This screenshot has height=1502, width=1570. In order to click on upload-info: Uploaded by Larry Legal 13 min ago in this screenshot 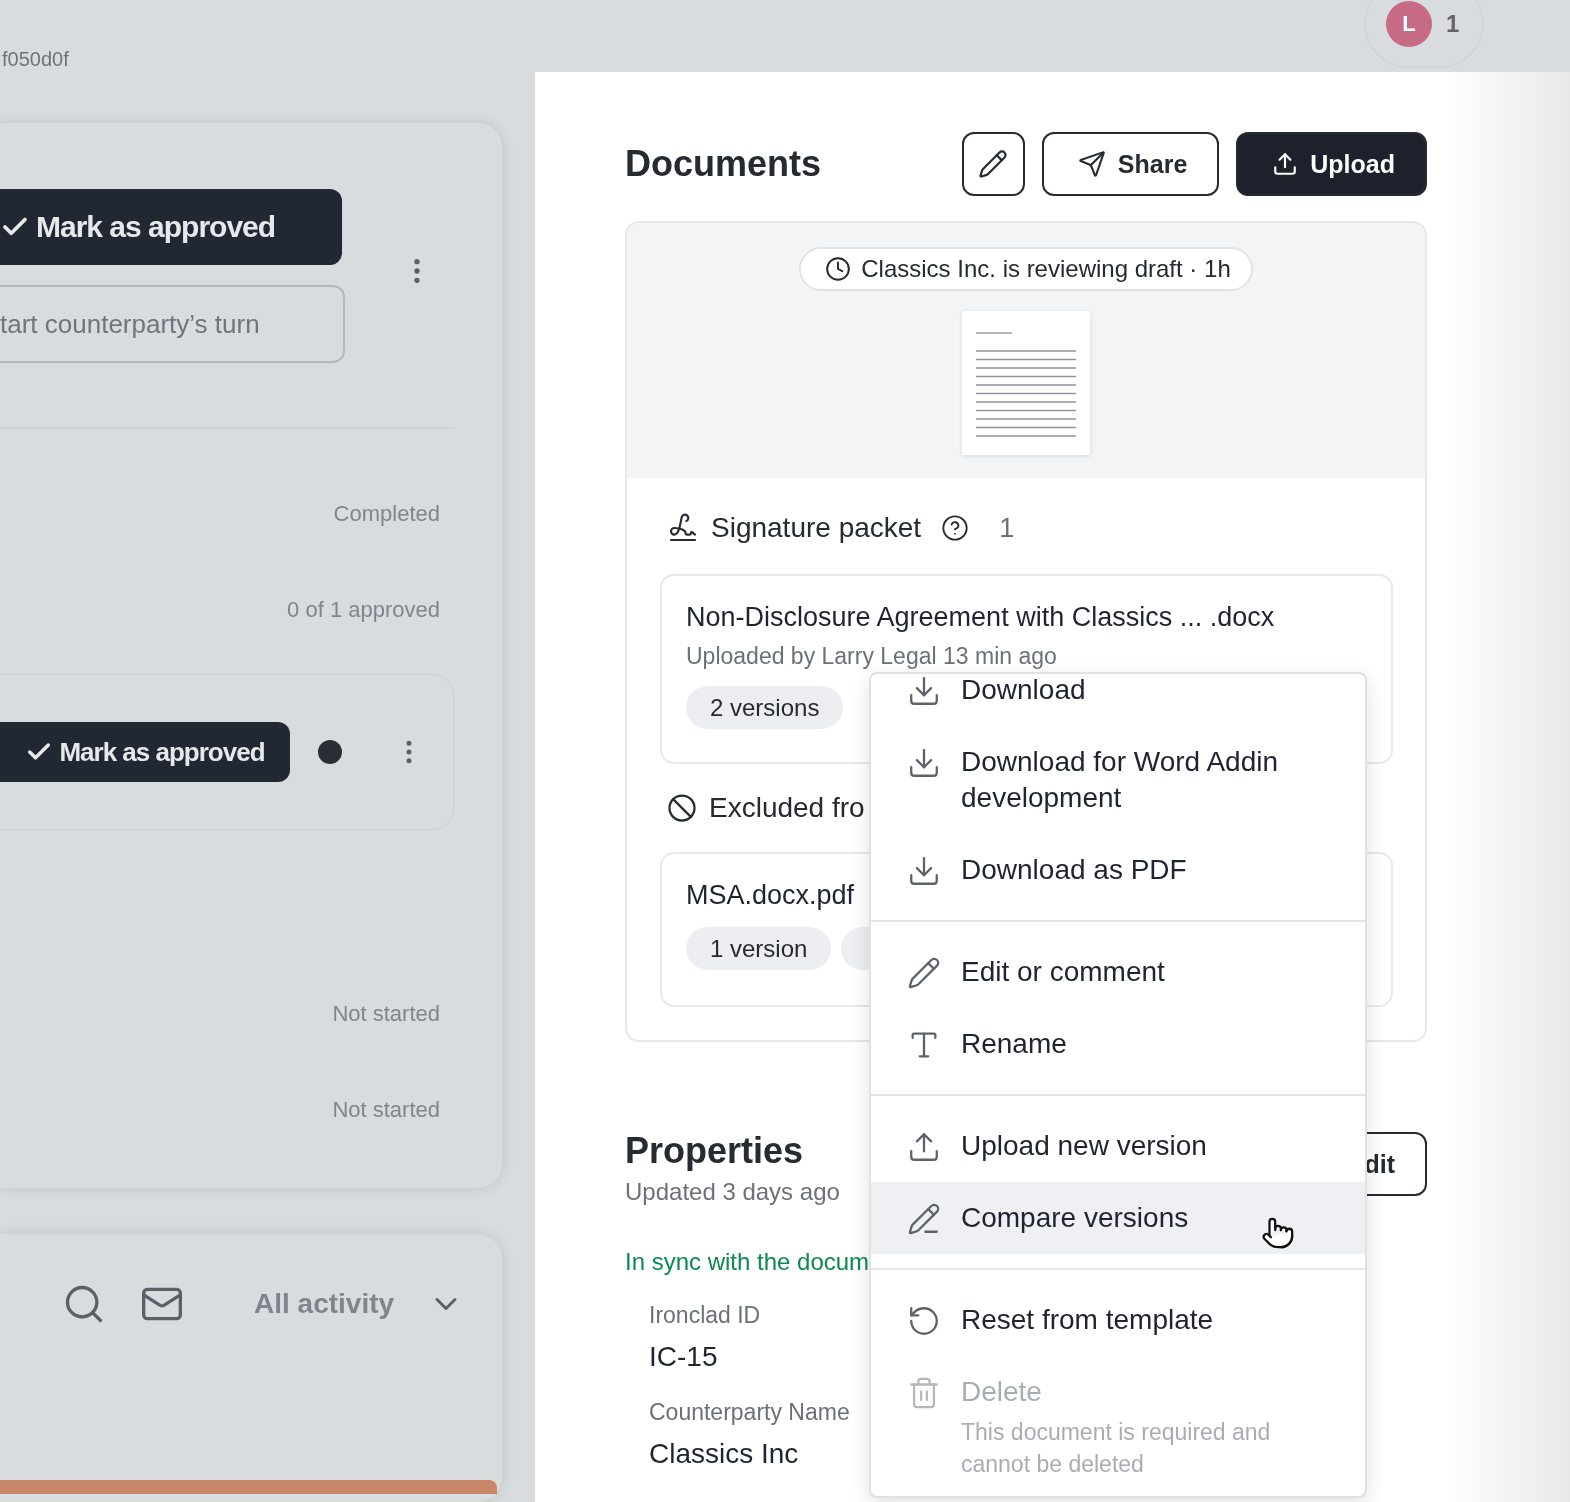, I will do `click(871, 656)`.